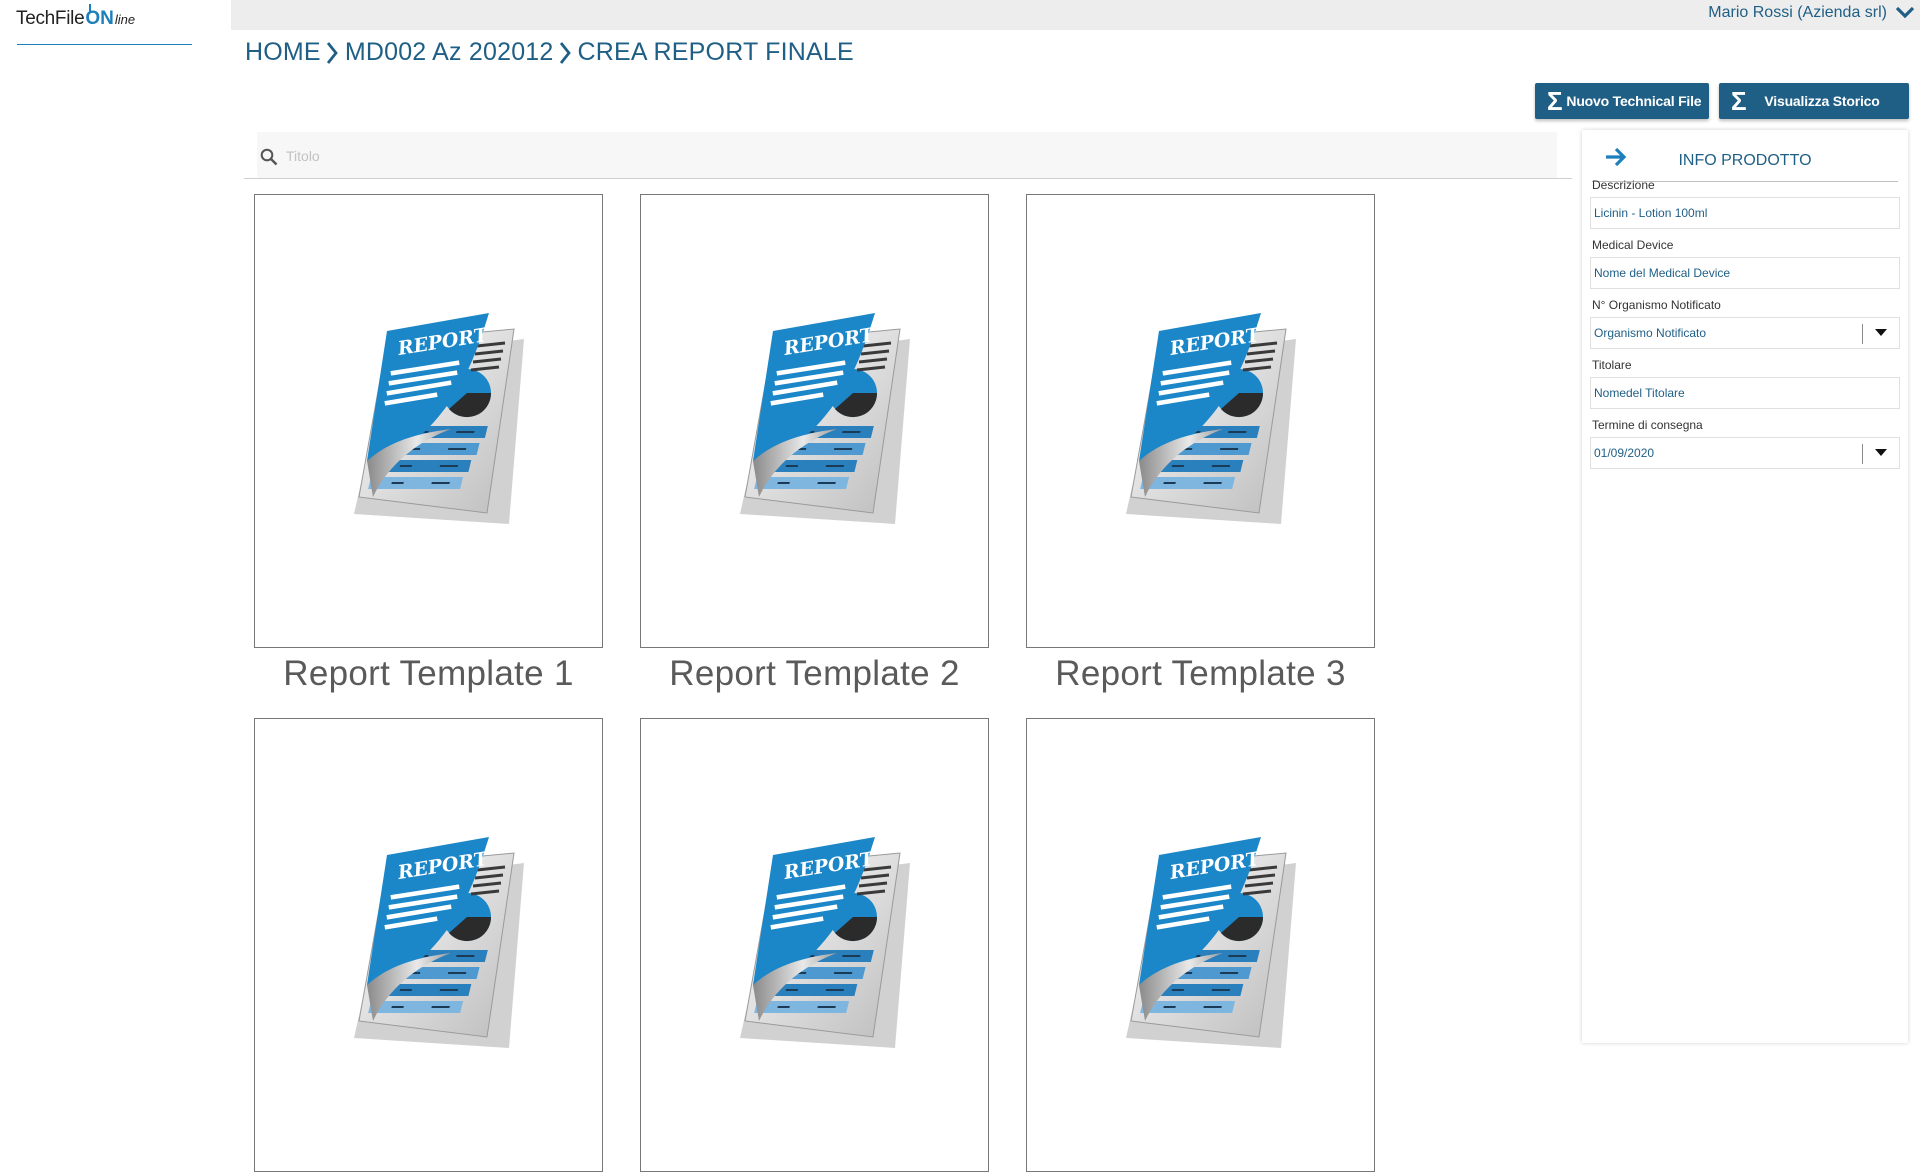 The image size is (1920, 1172). Describe the element at coordinates (814, 673) in the screenshot. I see `report-template-title: Report Template 2` at that location.